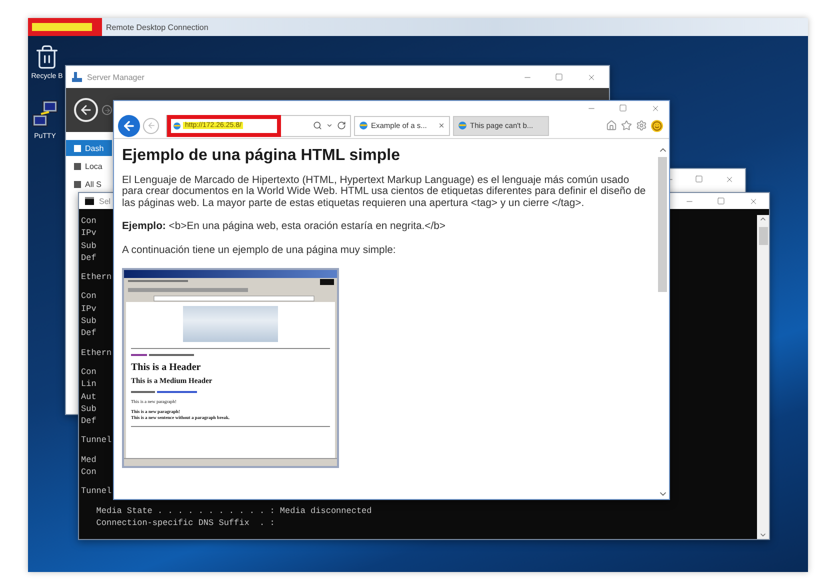 Image resolution: width=818 pixels, height=588 pixels. What do you see at coordinates (626, 125) in the screenshot?
I see `star-icon` at bounding box center [626, 125].